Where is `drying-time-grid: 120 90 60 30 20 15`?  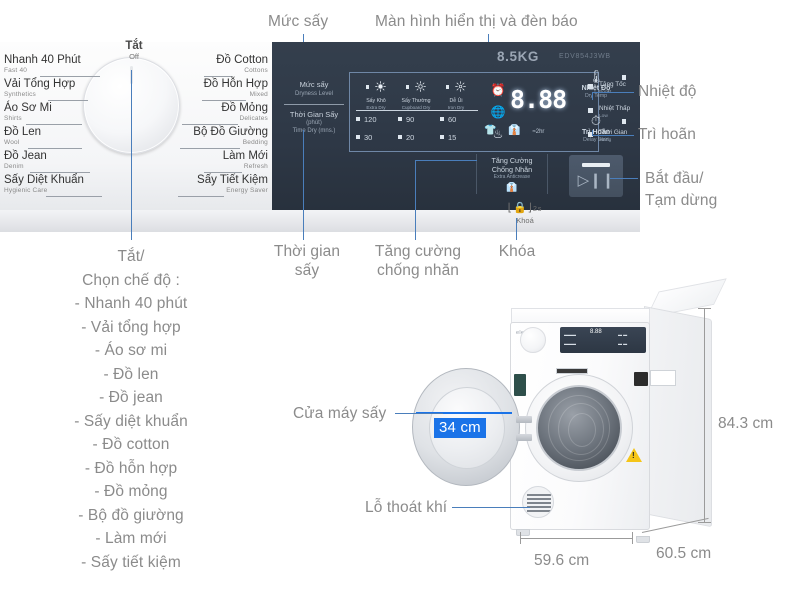
drying-time-grid: 120 90 60 30 20 15 is located at coordinates (419, 133).